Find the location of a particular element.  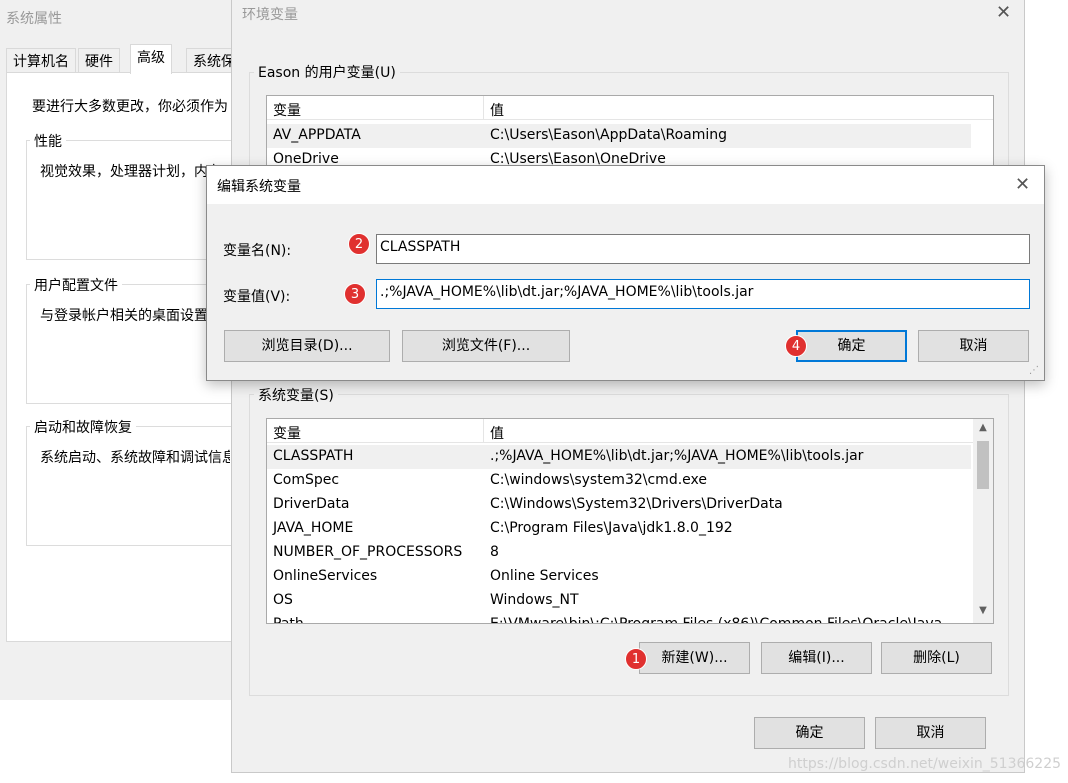

annotation-badge-1: 1 is located at coordinates (636, 659).